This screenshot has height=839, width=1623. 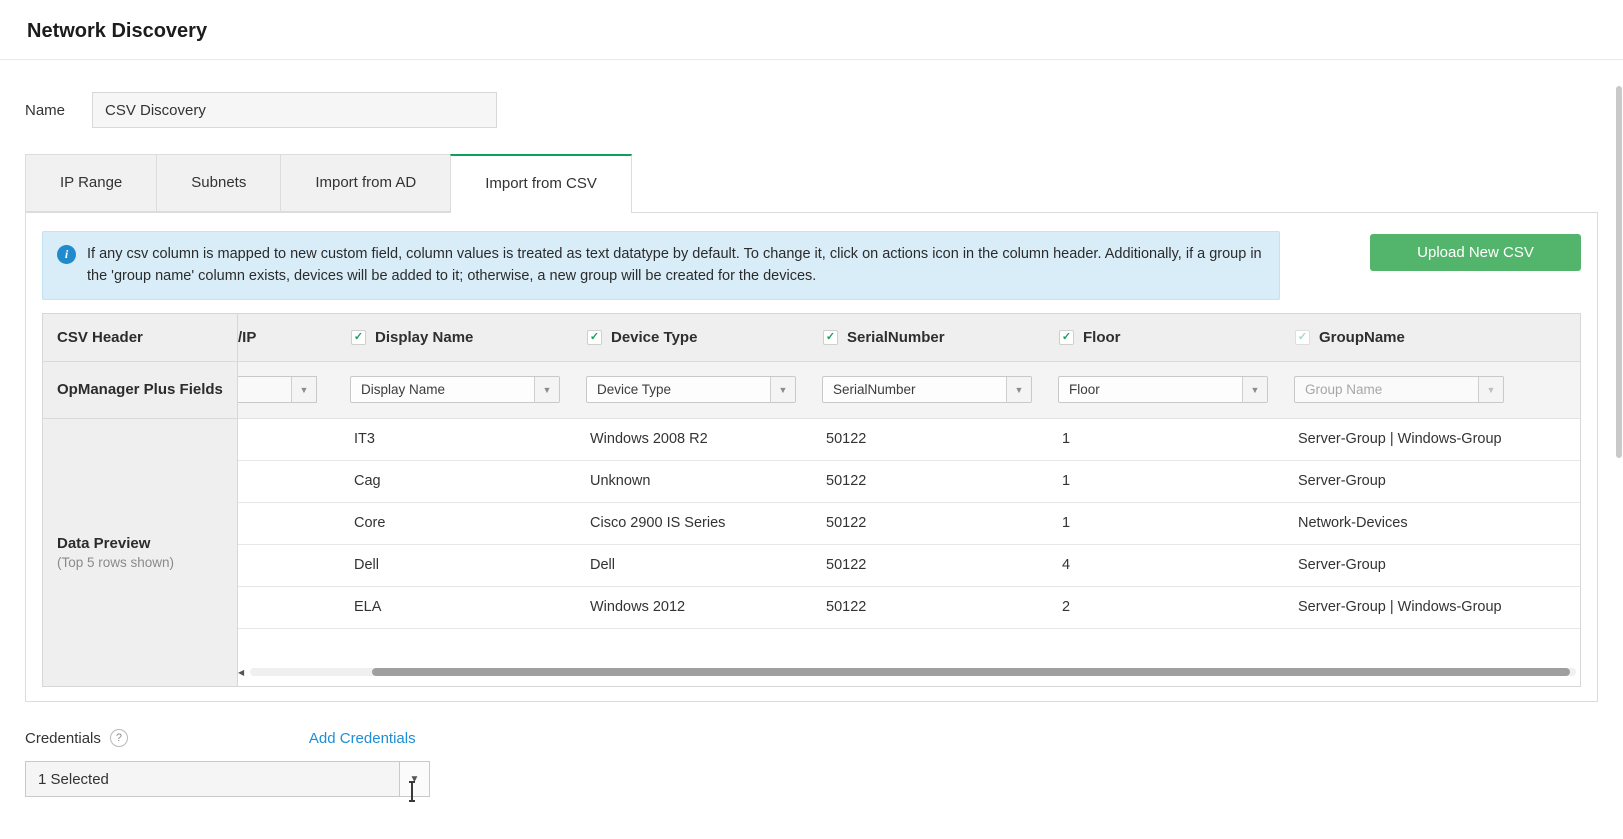 What do you see at coordinates (403, 390) in the screenshot?
I see `field-dropdown-label: Display Name` at bounding box center [403, 390].